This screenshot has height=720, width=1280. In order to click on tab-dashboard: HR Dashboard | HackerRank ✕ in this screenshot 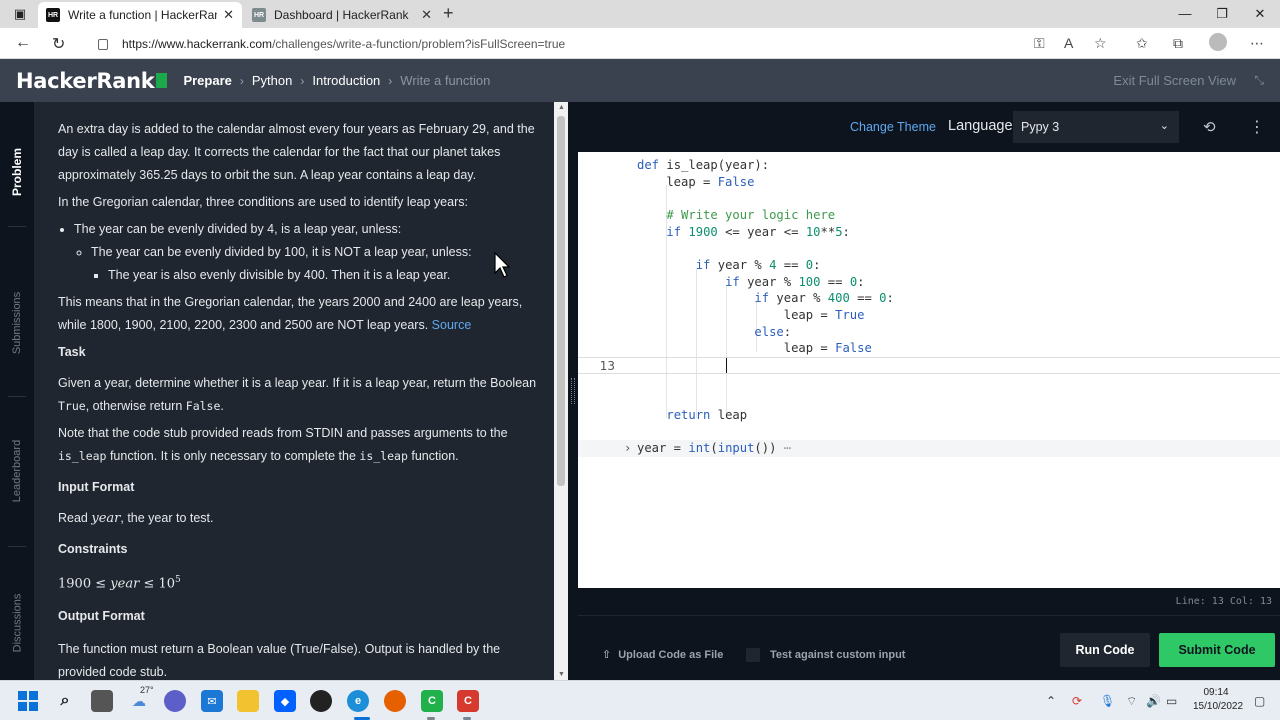, I will do `click(342, 15)`.